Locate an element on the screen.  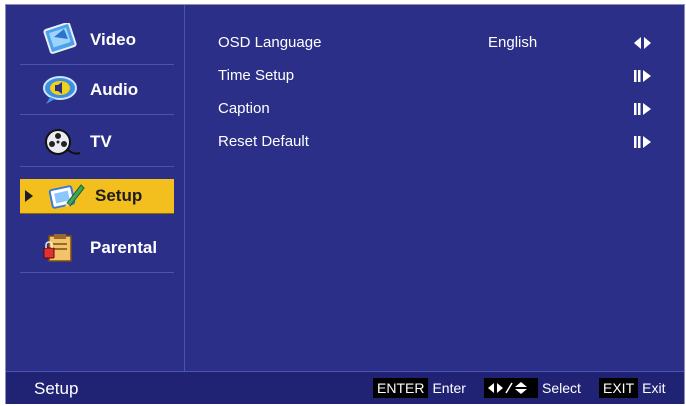
row-label: Reset Default is located at coordinates (263, 141).